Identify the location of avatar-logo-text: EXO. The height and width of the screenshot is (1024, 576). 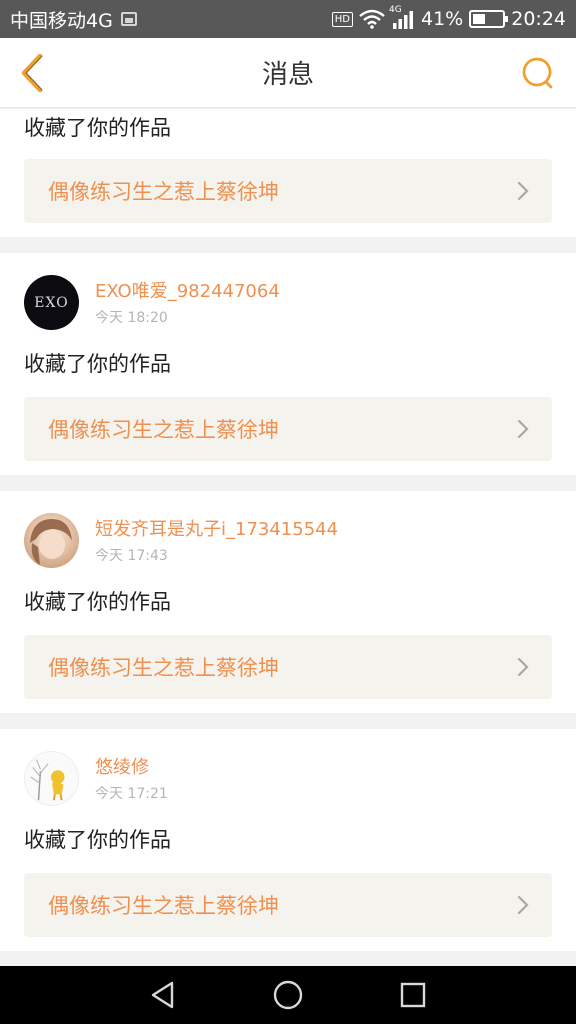
(51, 302).